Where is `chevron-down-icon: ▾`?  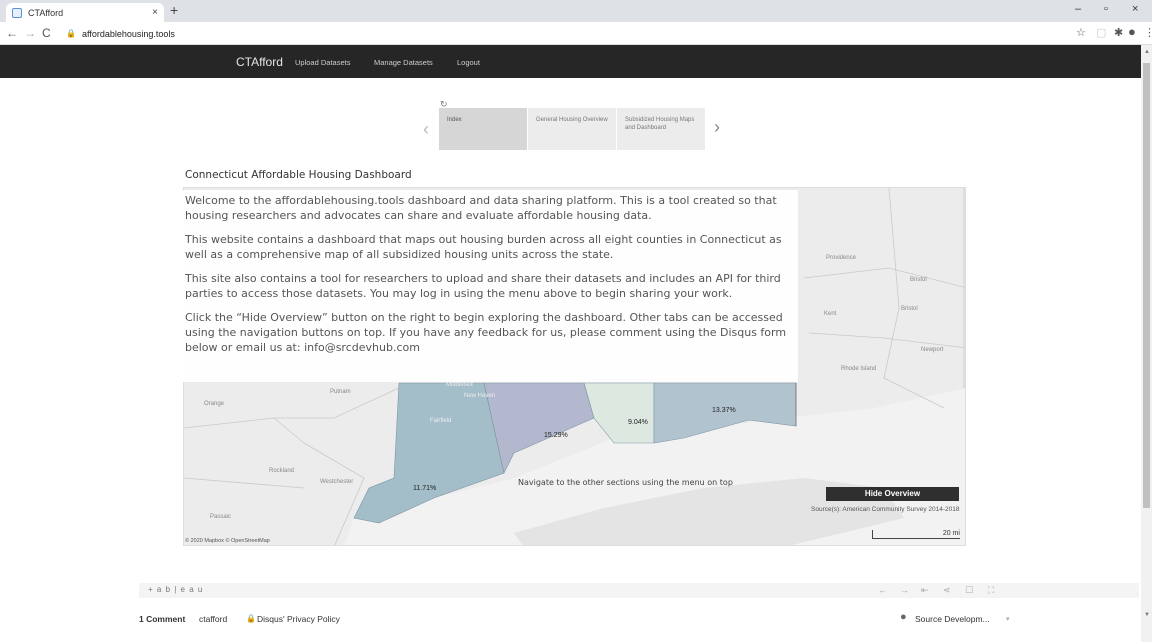 chevron-down-icon: ▾ is located at coordinates (1008, 619).